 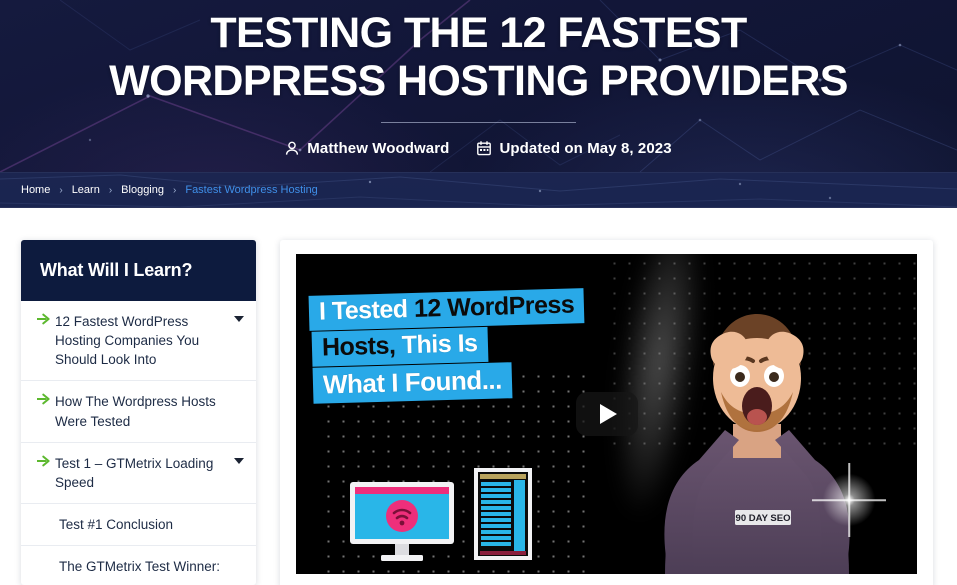 I want to click on toc-item-label: Test 1 – GTMetrix Loading Speed, so click(x=134, y=472).